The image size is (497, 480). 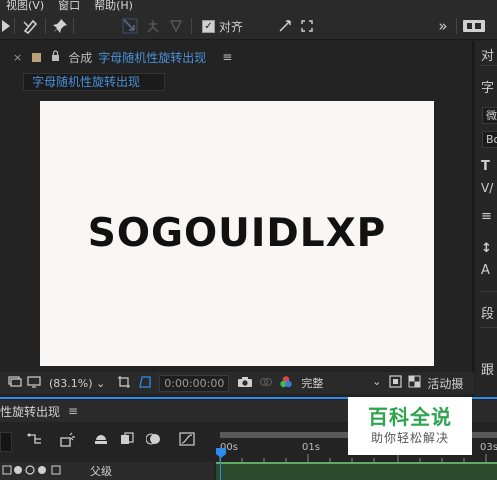 What do you see at coordinates (266, 383) in the screenshot?
I see `show-snapshot-icon` at bounding box center [266, 383].